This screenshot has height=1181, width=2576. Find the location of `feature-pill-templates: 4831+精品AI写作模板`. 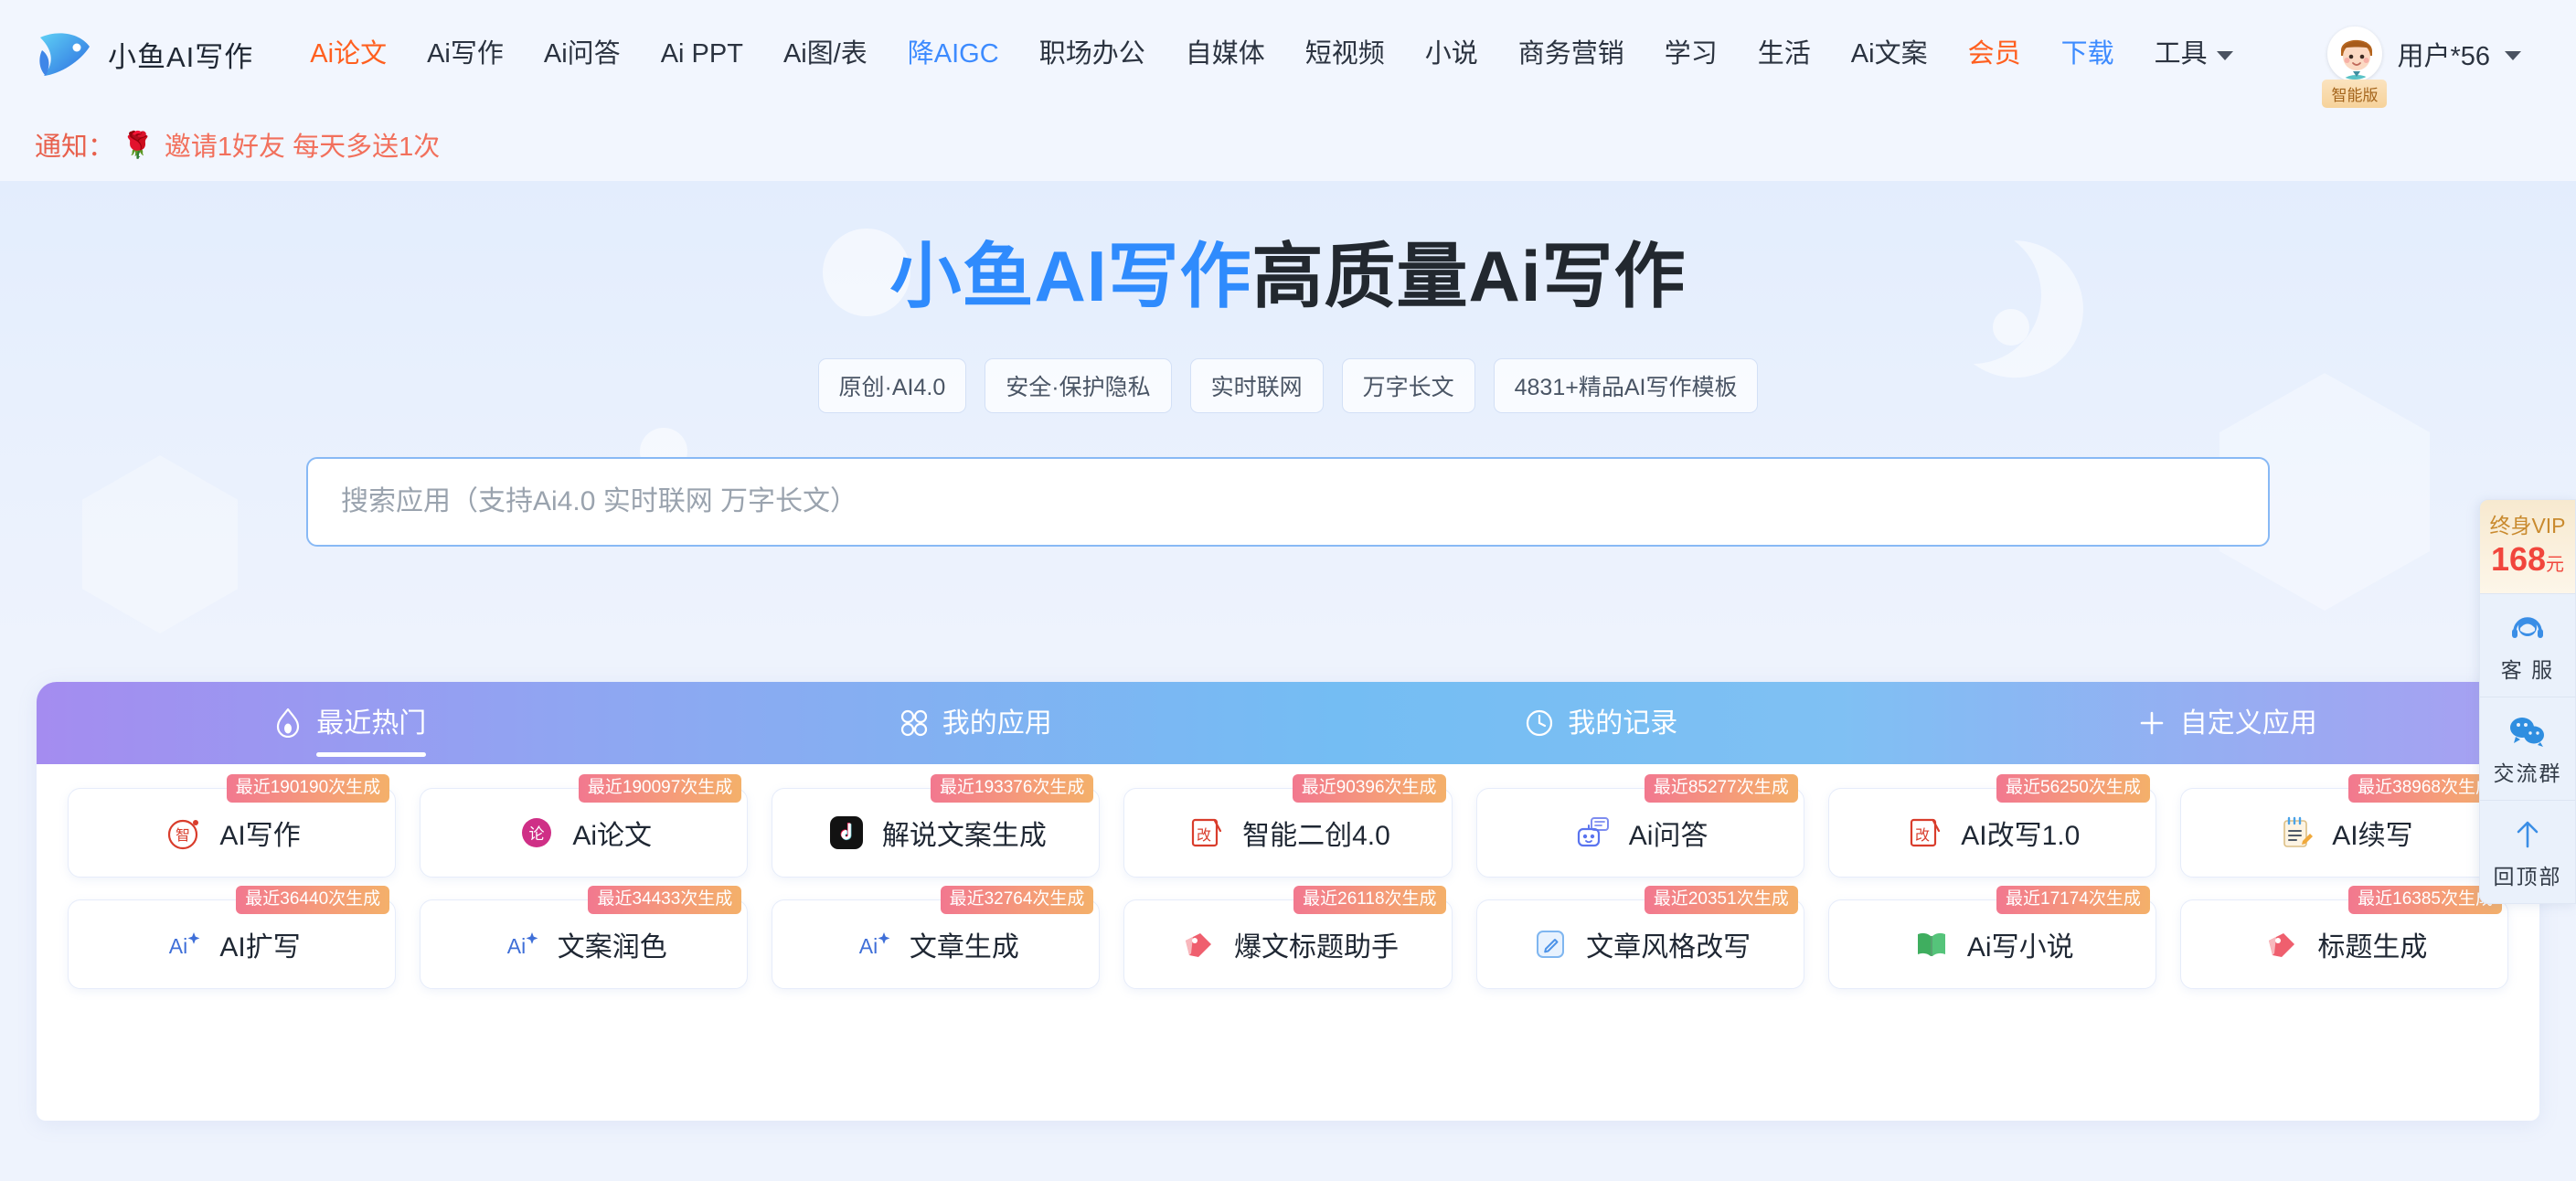

feature-pill-templates: 4831+精品AI写作模板 is located at coordinates (1626, 385).